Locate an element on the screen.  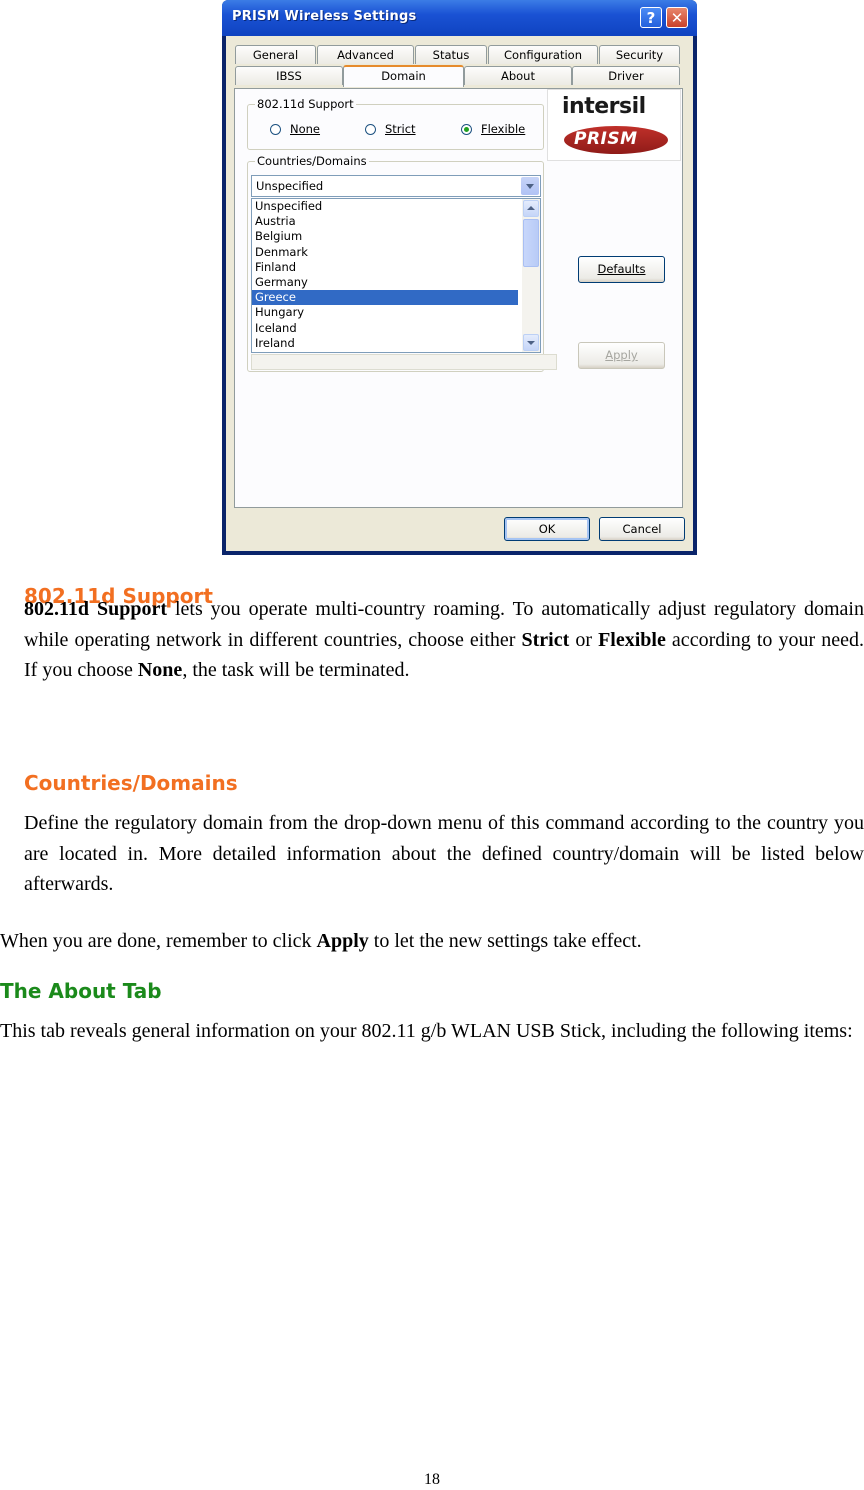
radio-none-label: None is located at coordinates (305, 129).